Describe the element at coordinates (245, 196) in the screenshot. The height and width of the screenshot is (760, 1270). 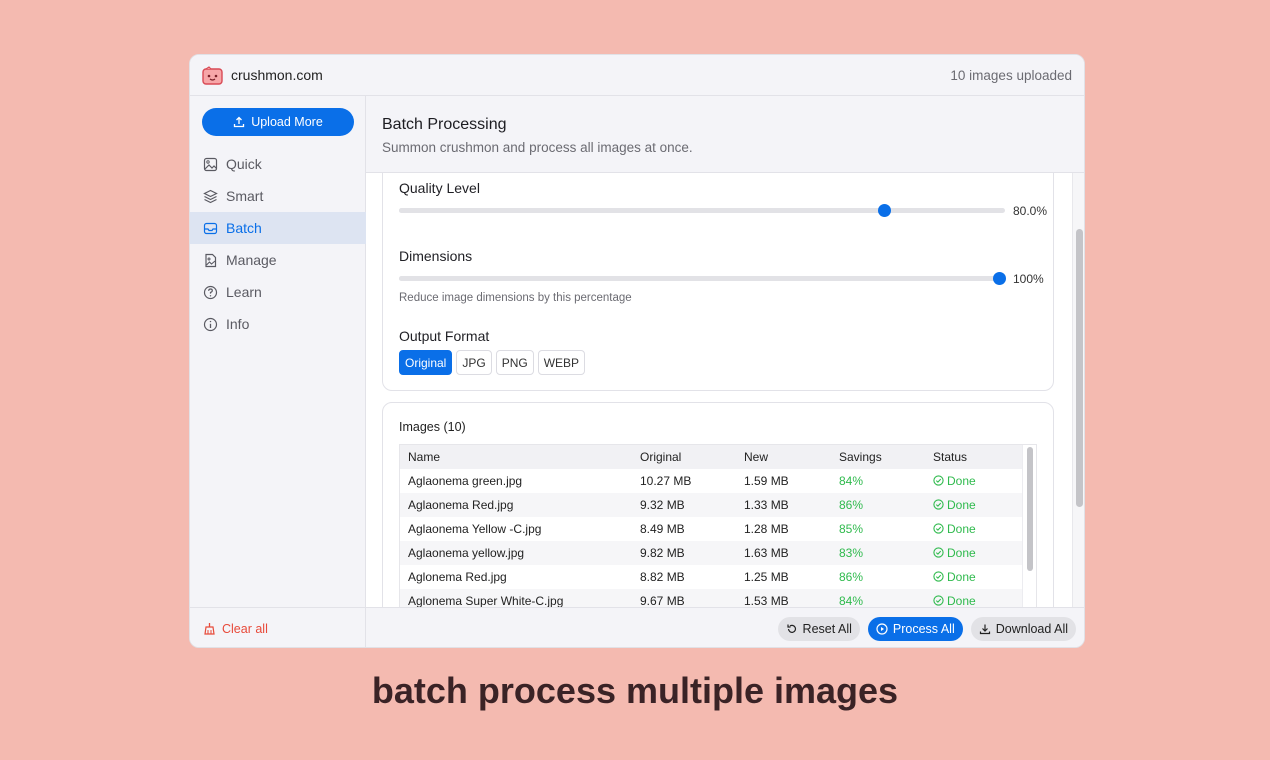
I see `sidebar-item-label: Smart` at that location.